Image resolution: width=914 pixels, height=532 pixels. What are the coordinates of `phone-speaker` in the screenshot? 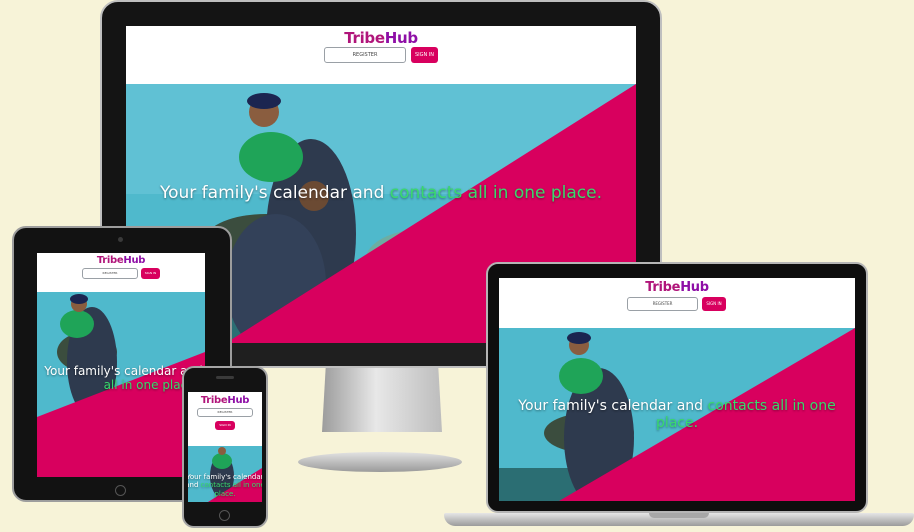 It's located at (225, 377).